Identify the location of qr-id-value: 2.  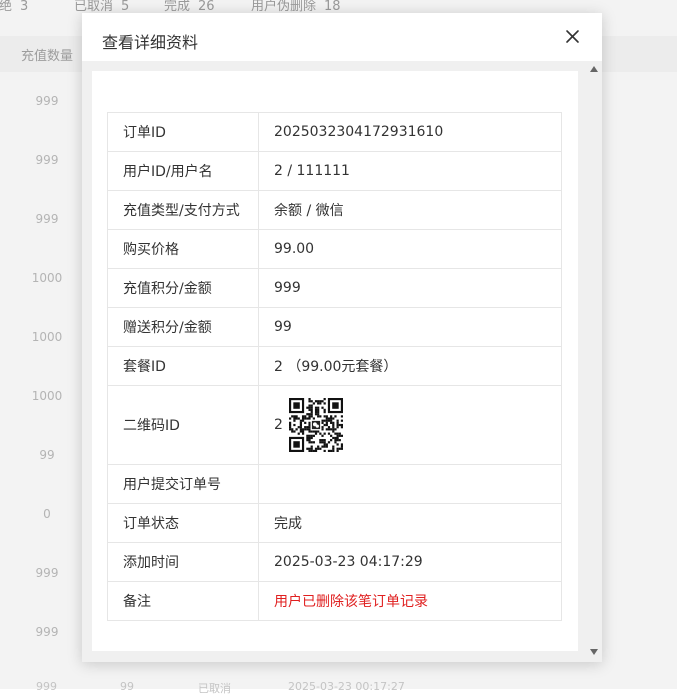
(278, 425).